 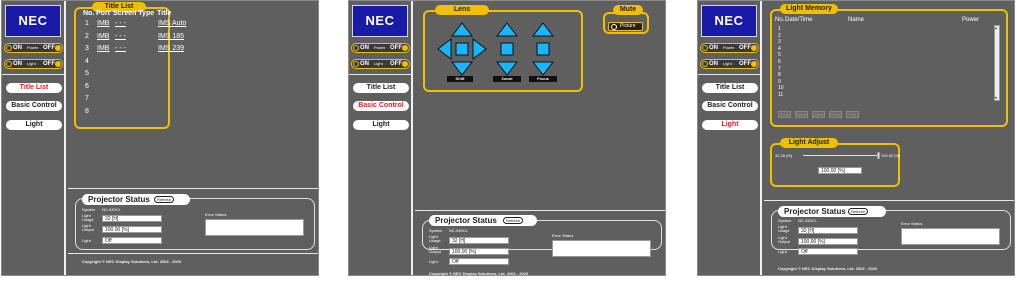 I want to click on light-memory-row: 6, so click(x=779, y=62).